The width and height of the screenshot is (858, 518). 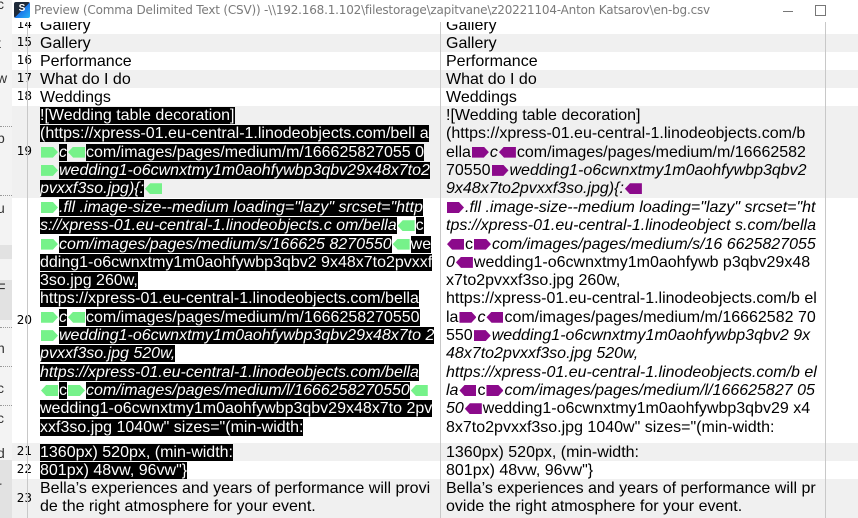 I want to click on segment-text: 801px) 48vw, 96vw"}, so click(x=520, y=470).